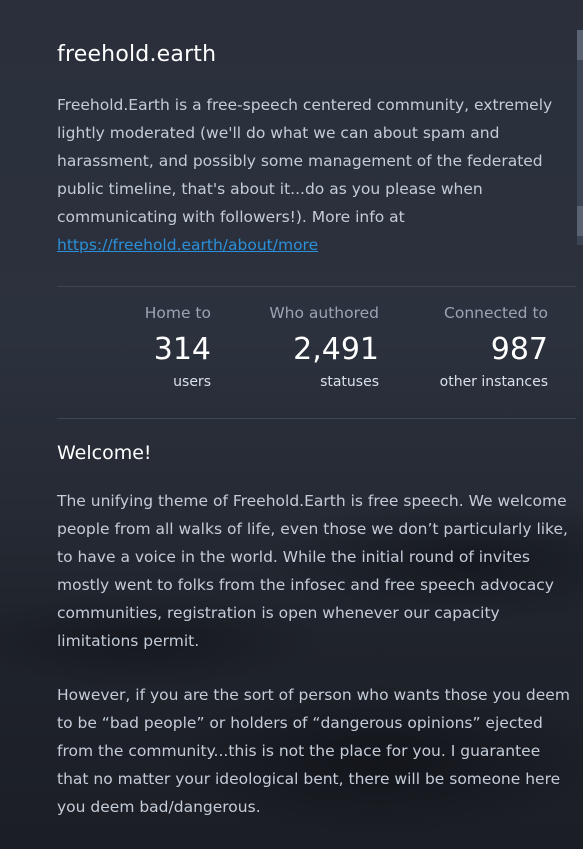 The height and width of the screenshot is (849, 583). Describe the element at coordinates (349, 382) in the screenshot. I see `stat-statuses-unit: statuses` at that location.